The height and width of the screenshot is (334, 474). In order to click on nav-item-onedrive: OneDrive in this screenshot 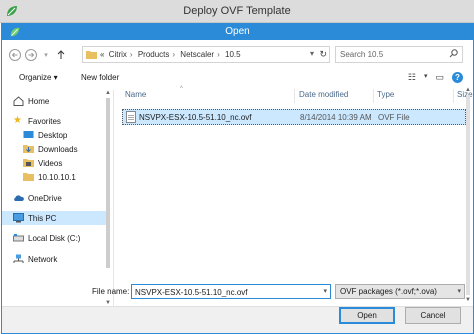, I will do `click(63, 198)`.